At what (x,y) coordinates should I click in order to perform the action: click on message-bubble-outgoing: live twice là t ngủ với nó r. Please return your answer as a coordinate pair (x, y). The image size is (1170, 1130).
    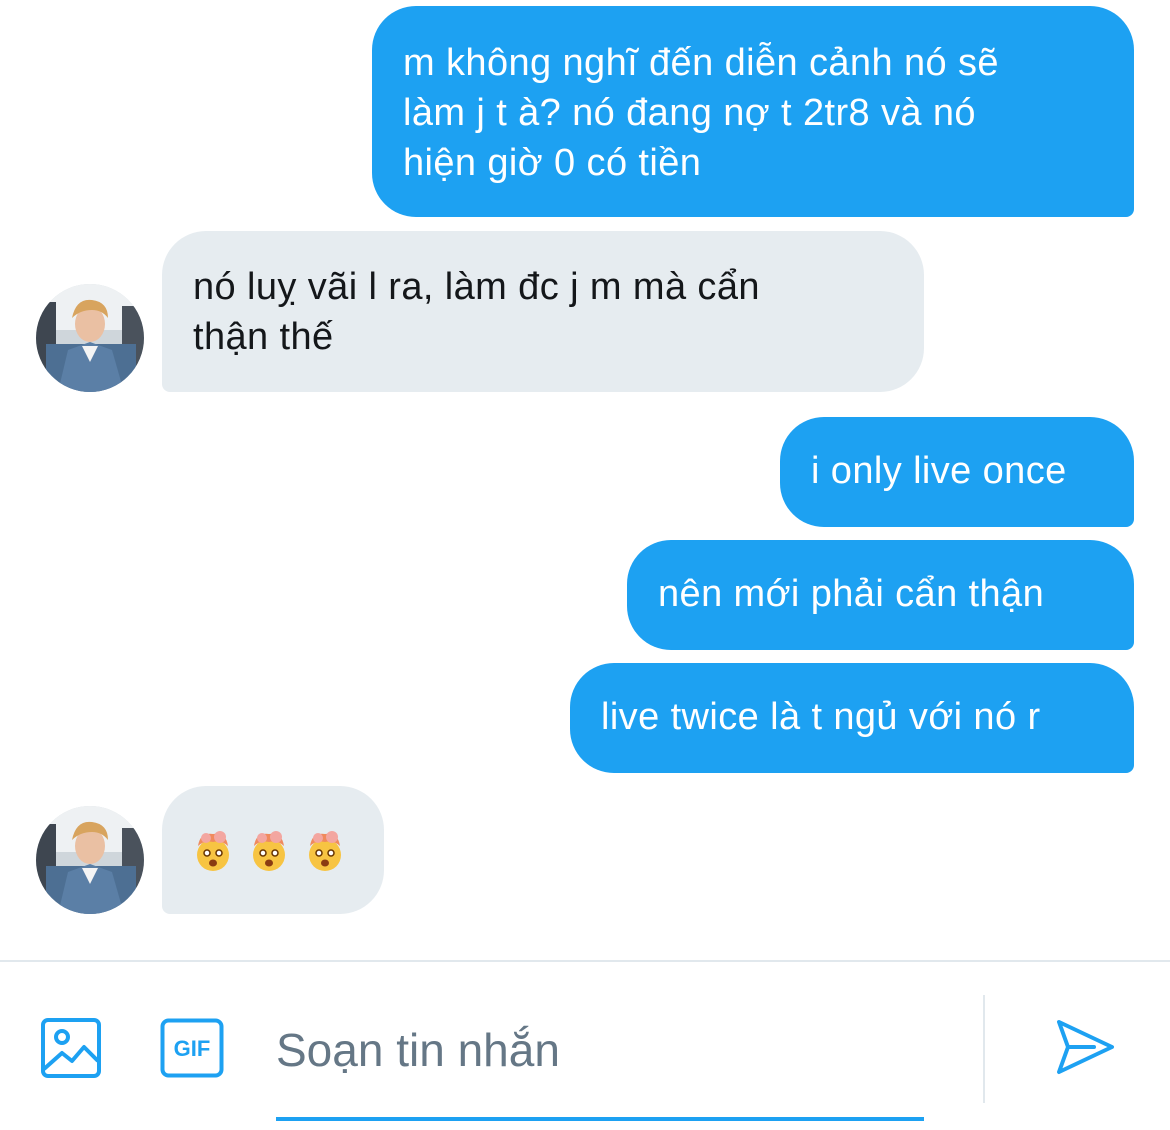
    Looking at the image, I should click on (852, 718).